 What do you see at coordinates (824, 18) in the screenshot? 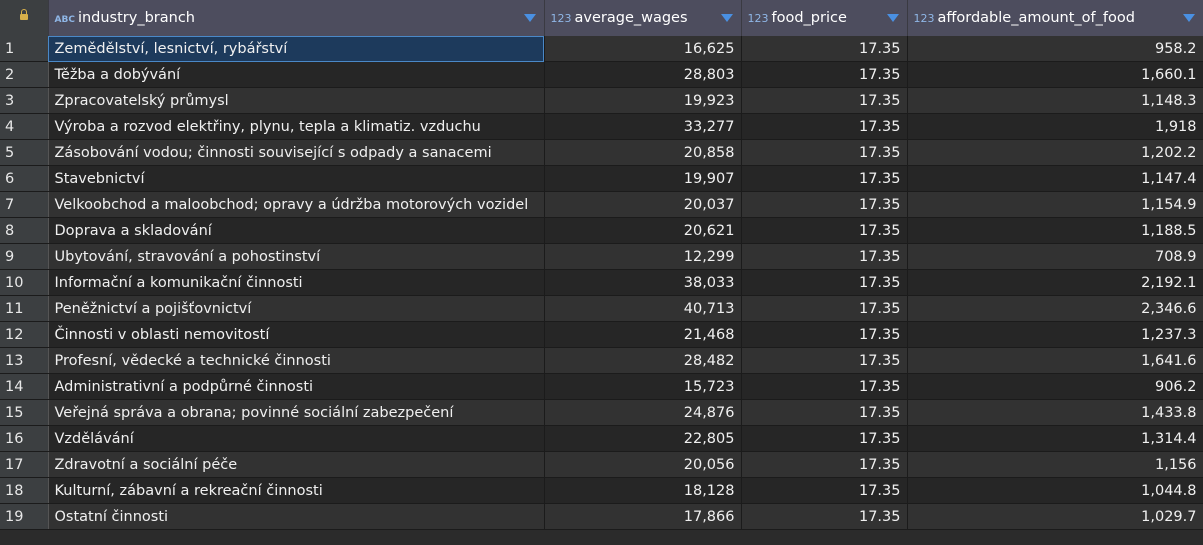
I see `column-header-food-price: 123 food_price` at bounding box center [824, 18].